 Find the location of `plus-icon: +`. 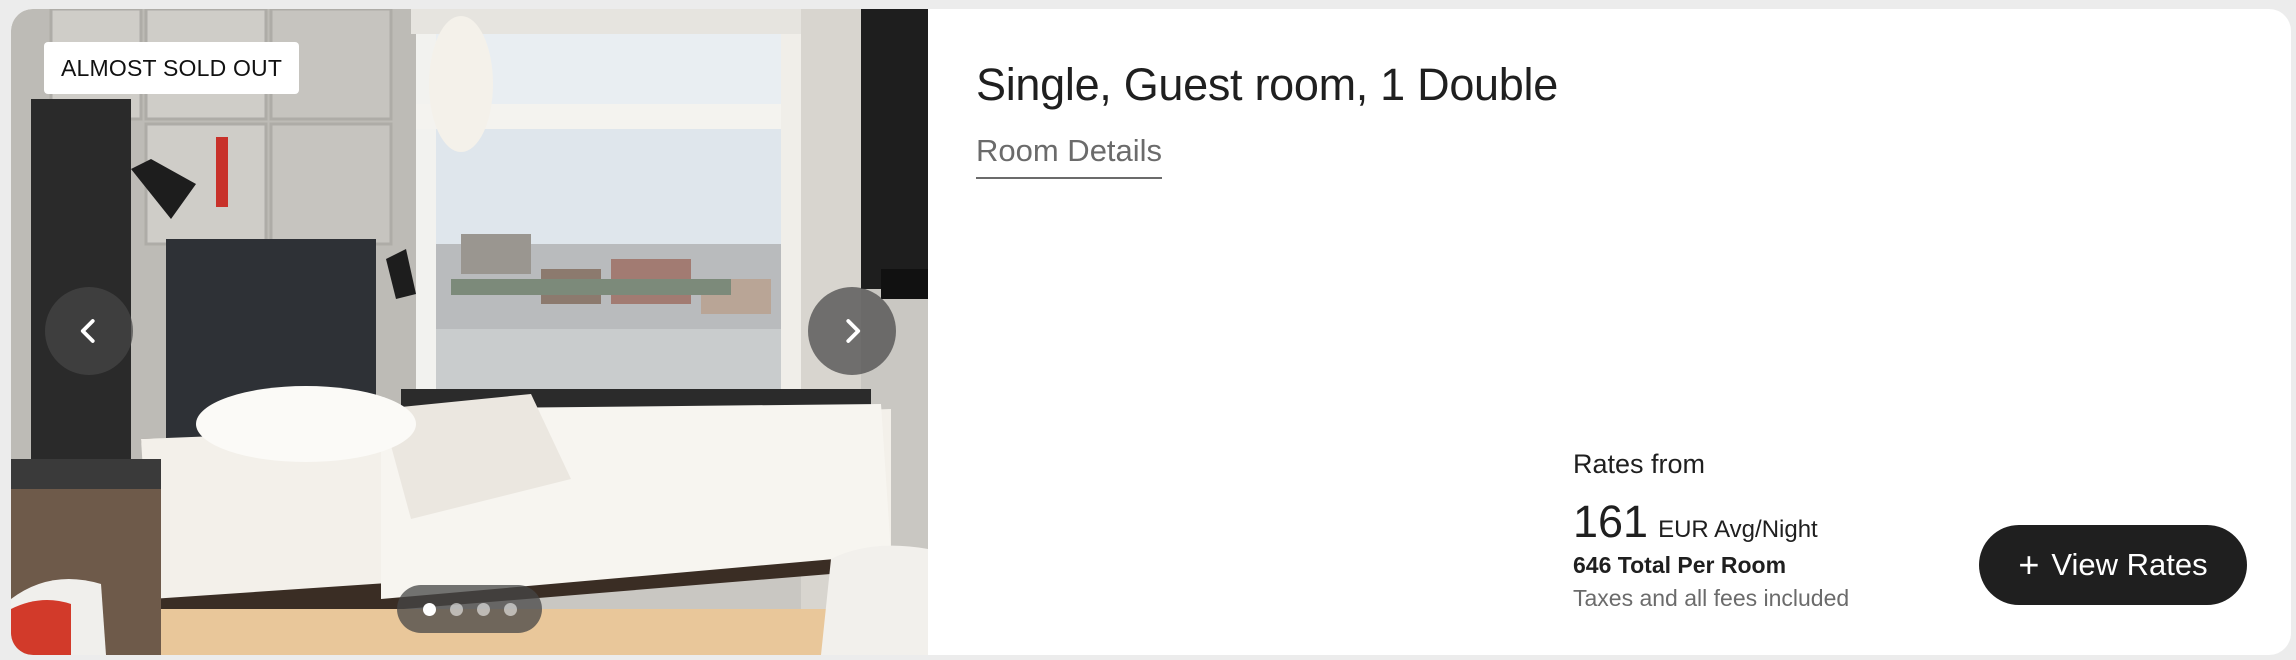

plus-icon: + is located at coordinates (2029, 564).